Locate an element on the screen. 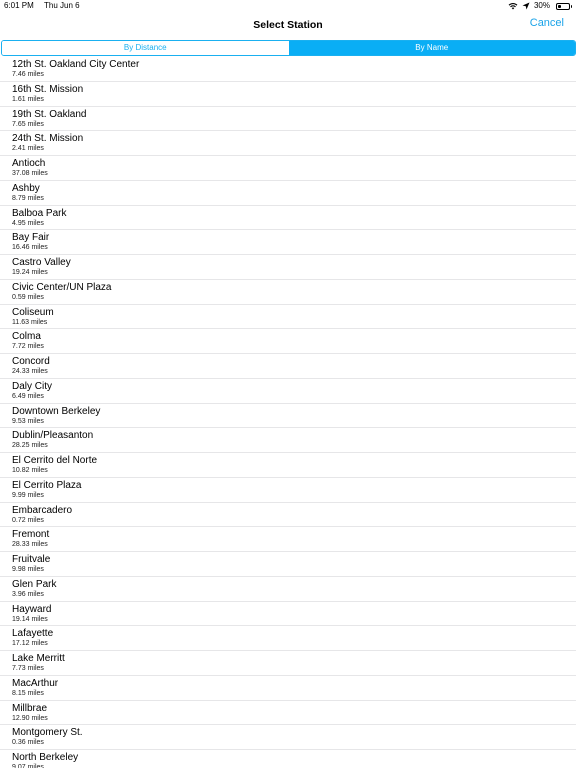 This screenshot has height=768, width=576. station-distance: 0.59 miles is located at coordinates (28, 297).